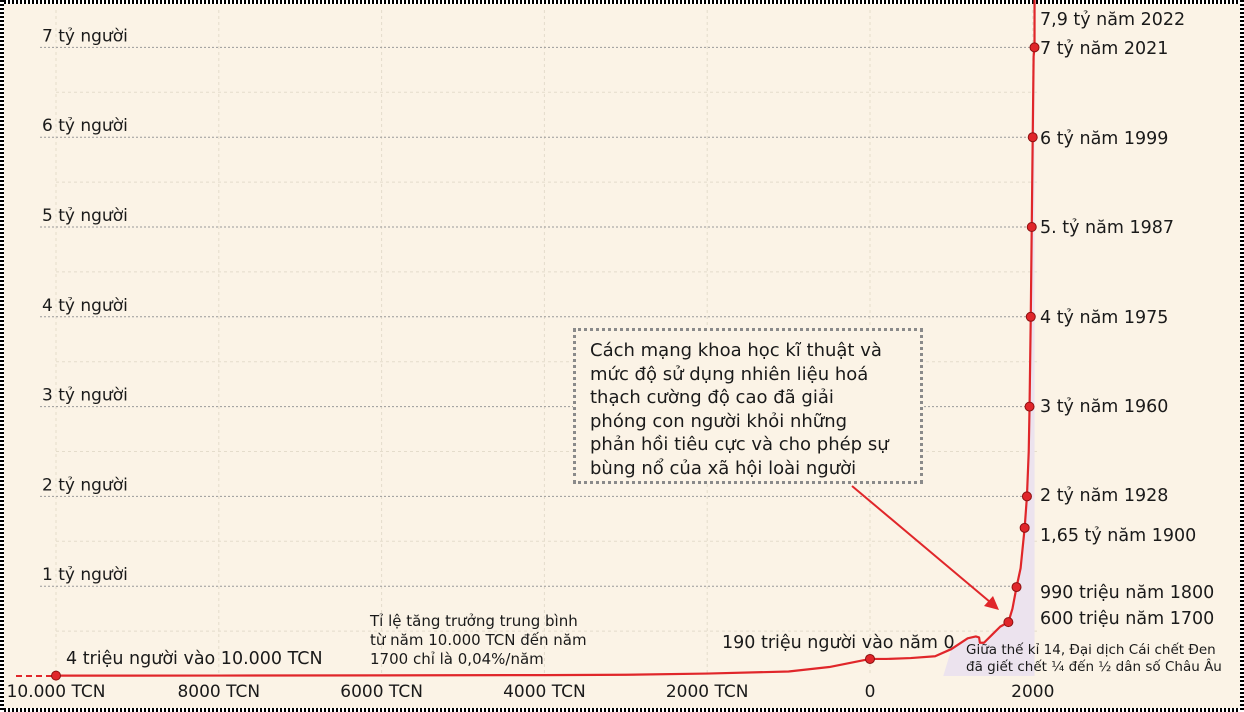  I want to click on growth-note-line-1: Tỉ lệ tăng trưởng trung bình, so click(473, 621).